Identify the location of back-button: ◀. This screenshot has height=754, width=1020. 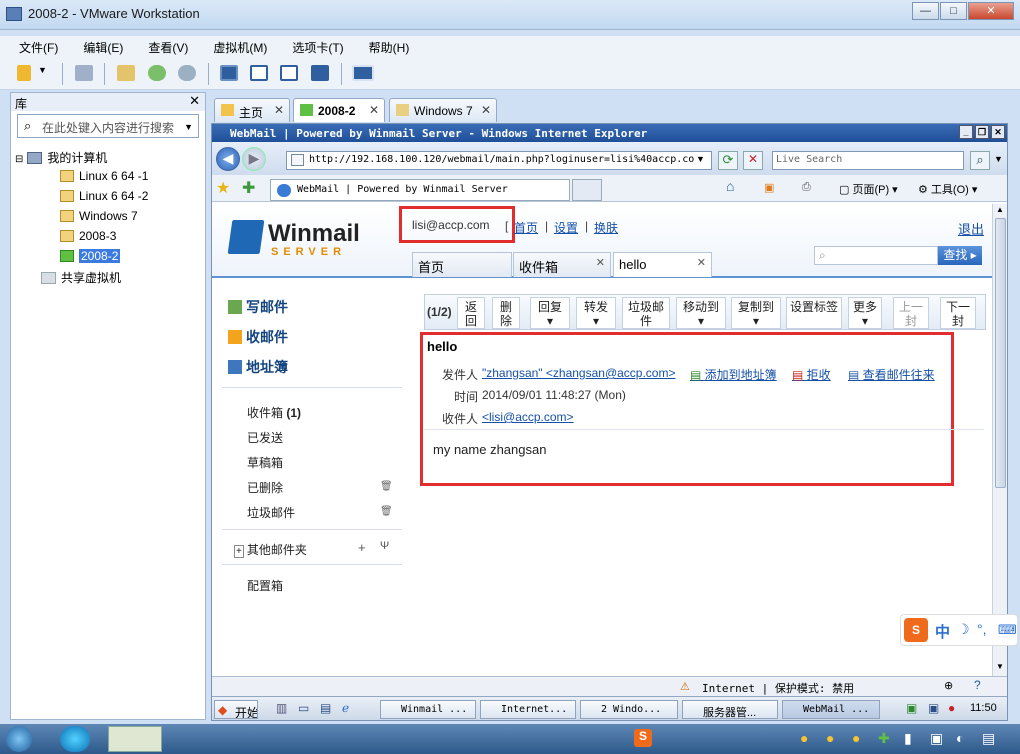
(228, 159).